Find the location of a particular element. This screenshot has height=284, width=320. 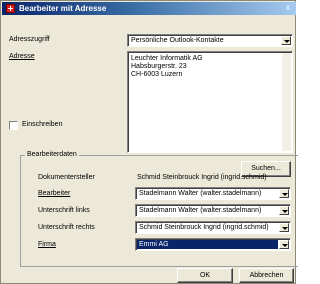

signature-left-label: Unterschrift links is located at coordinates (64, 210).